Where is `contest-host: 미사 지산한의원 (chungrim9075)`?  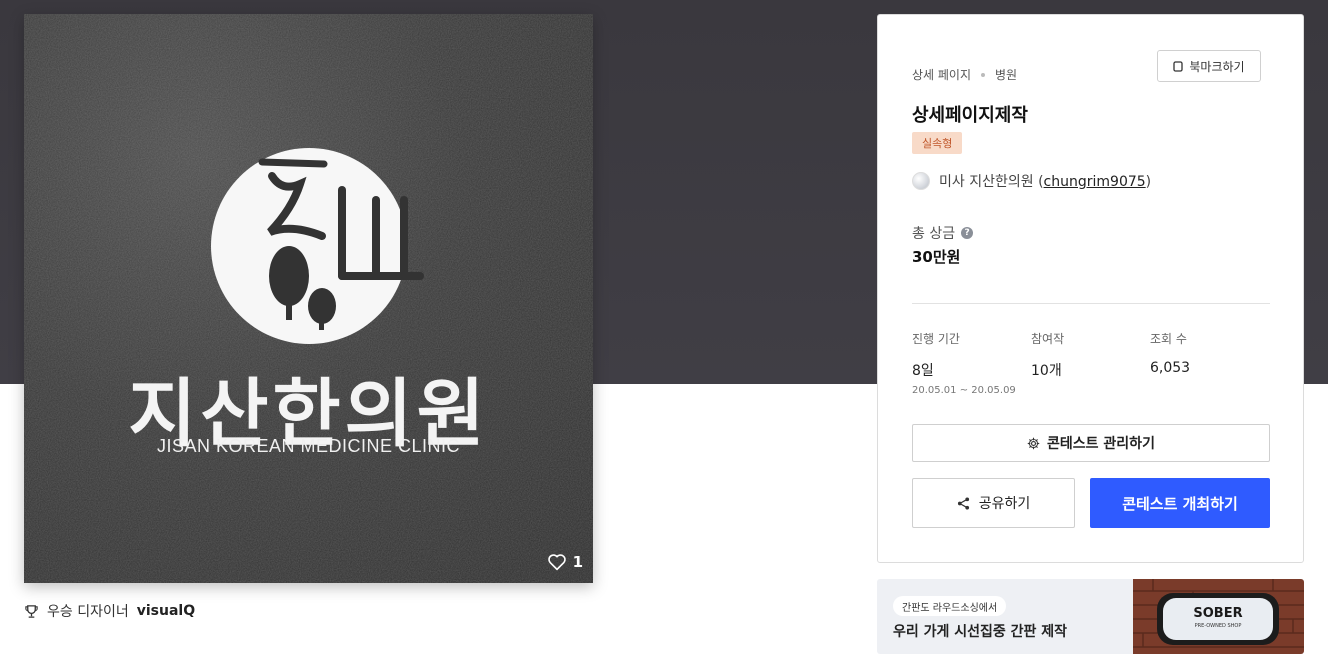 contest-host: 미사 지산한의원 (chungrim9075) is located at coordinates (1031, 181).